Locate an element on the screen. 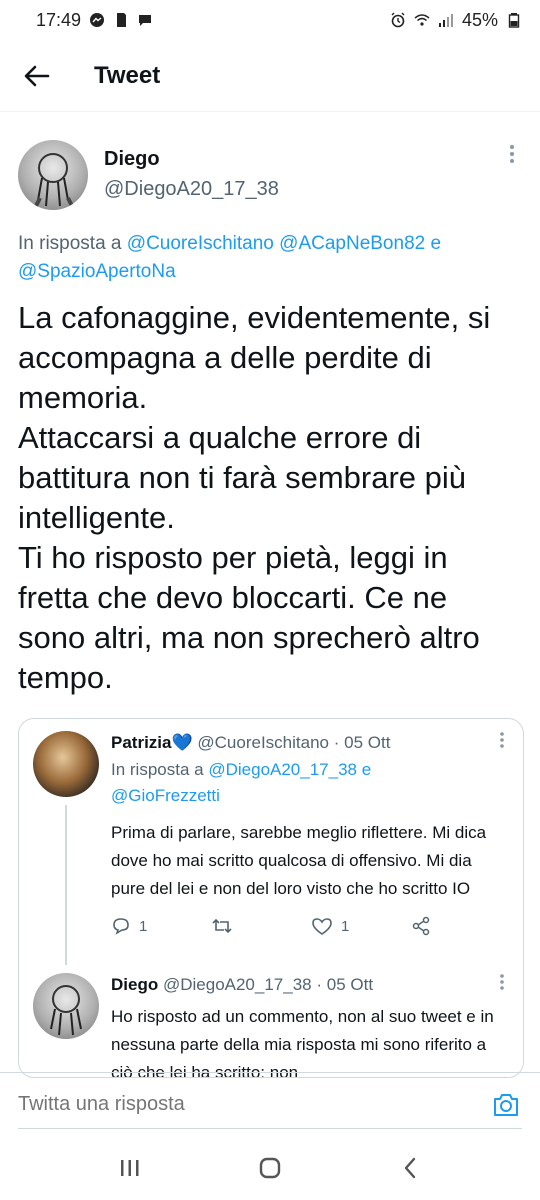 The image size is (540, 1200). retweet-action is located at coordinates (261, 926).